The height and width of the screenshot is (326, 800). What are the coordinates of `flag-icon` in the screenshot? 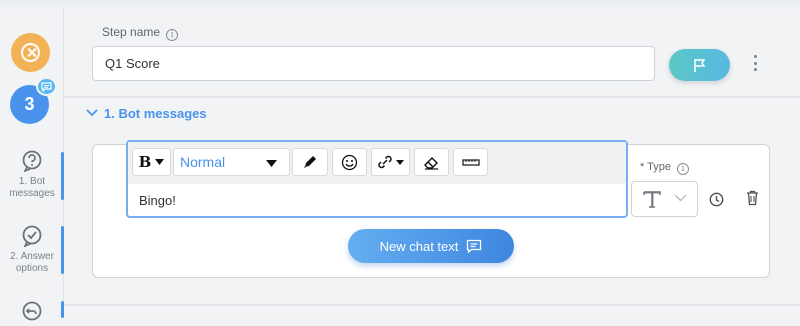 It's located at (699, 65).